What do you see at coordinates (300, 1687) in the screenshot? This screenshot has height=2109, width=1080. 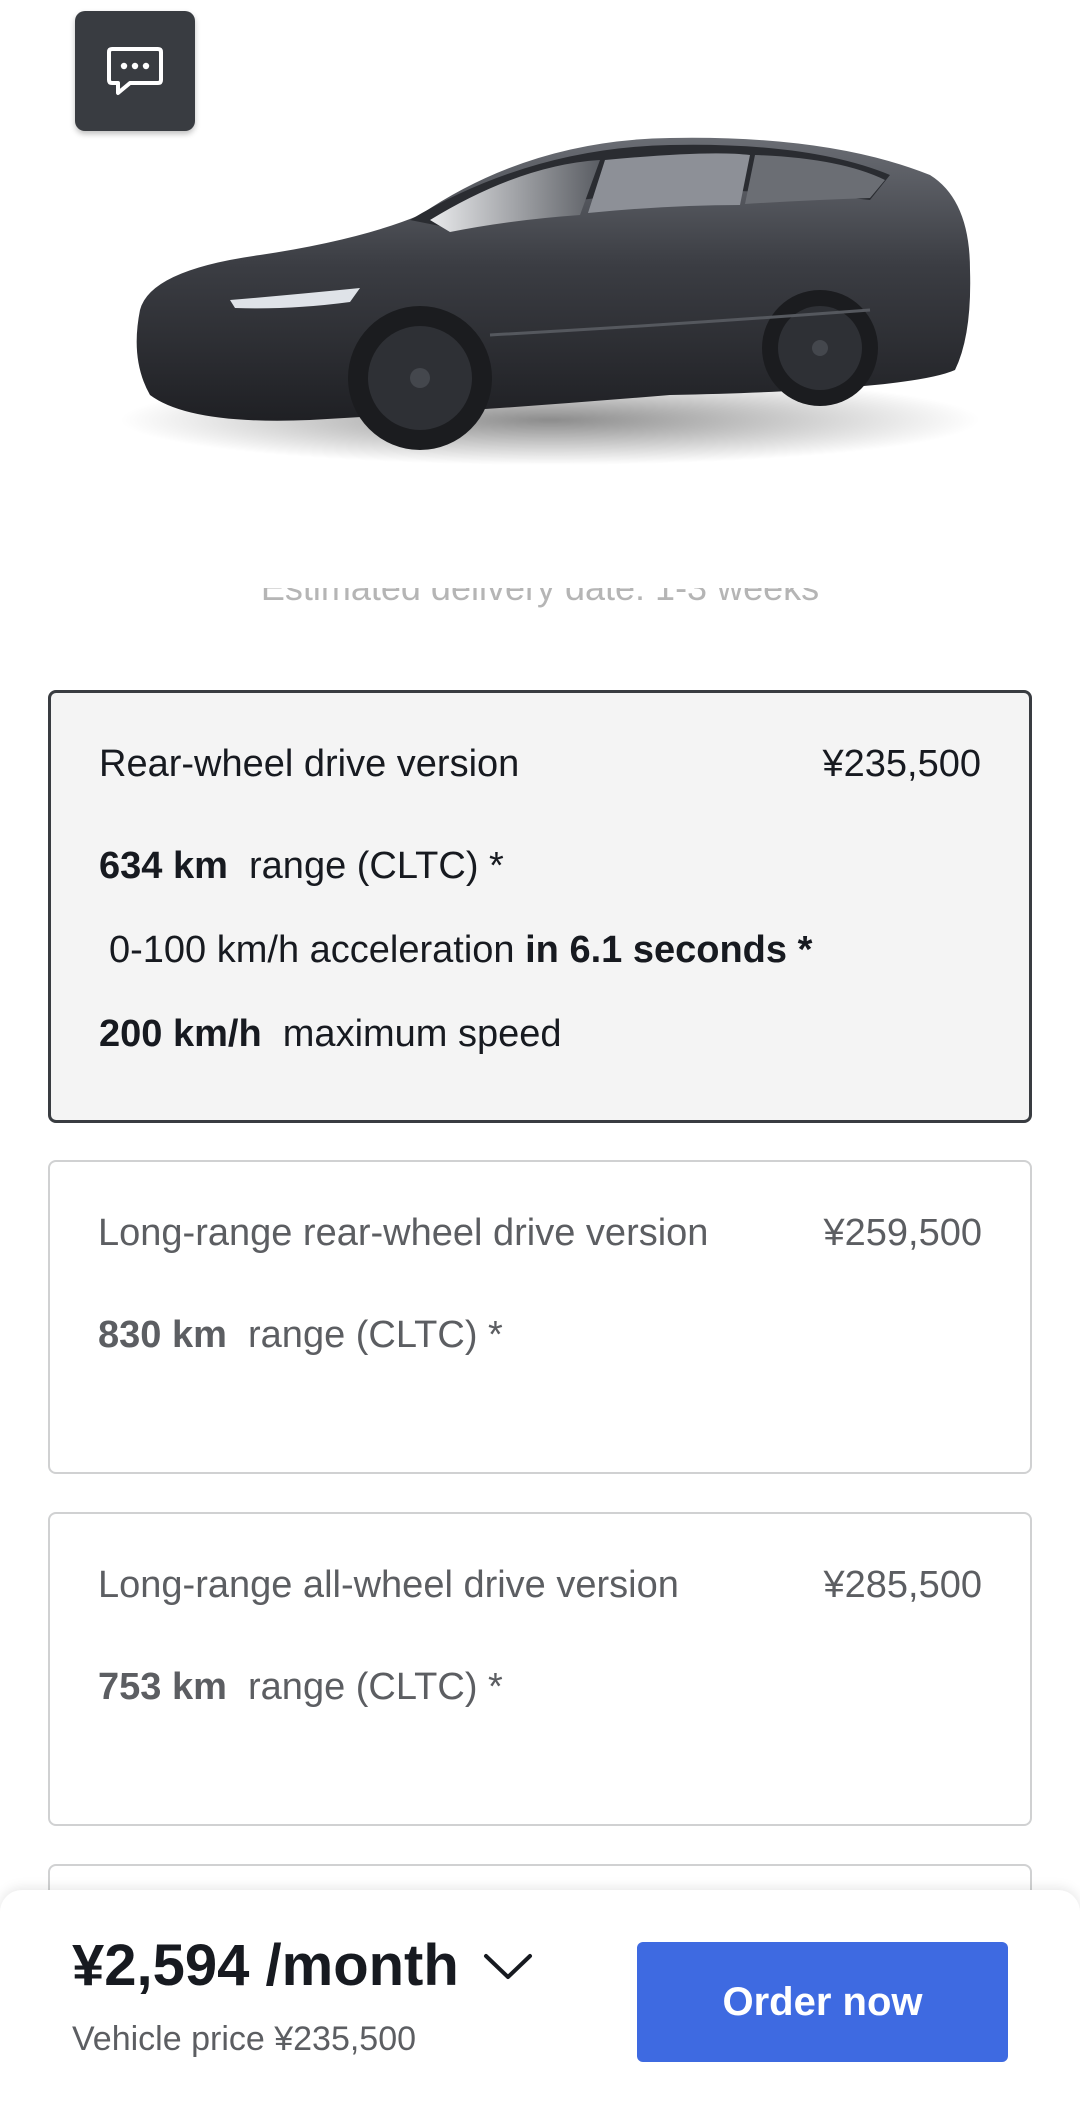 I see `spec-range: 753 km range (CLTC) *` at bounding box center [300, 1687].